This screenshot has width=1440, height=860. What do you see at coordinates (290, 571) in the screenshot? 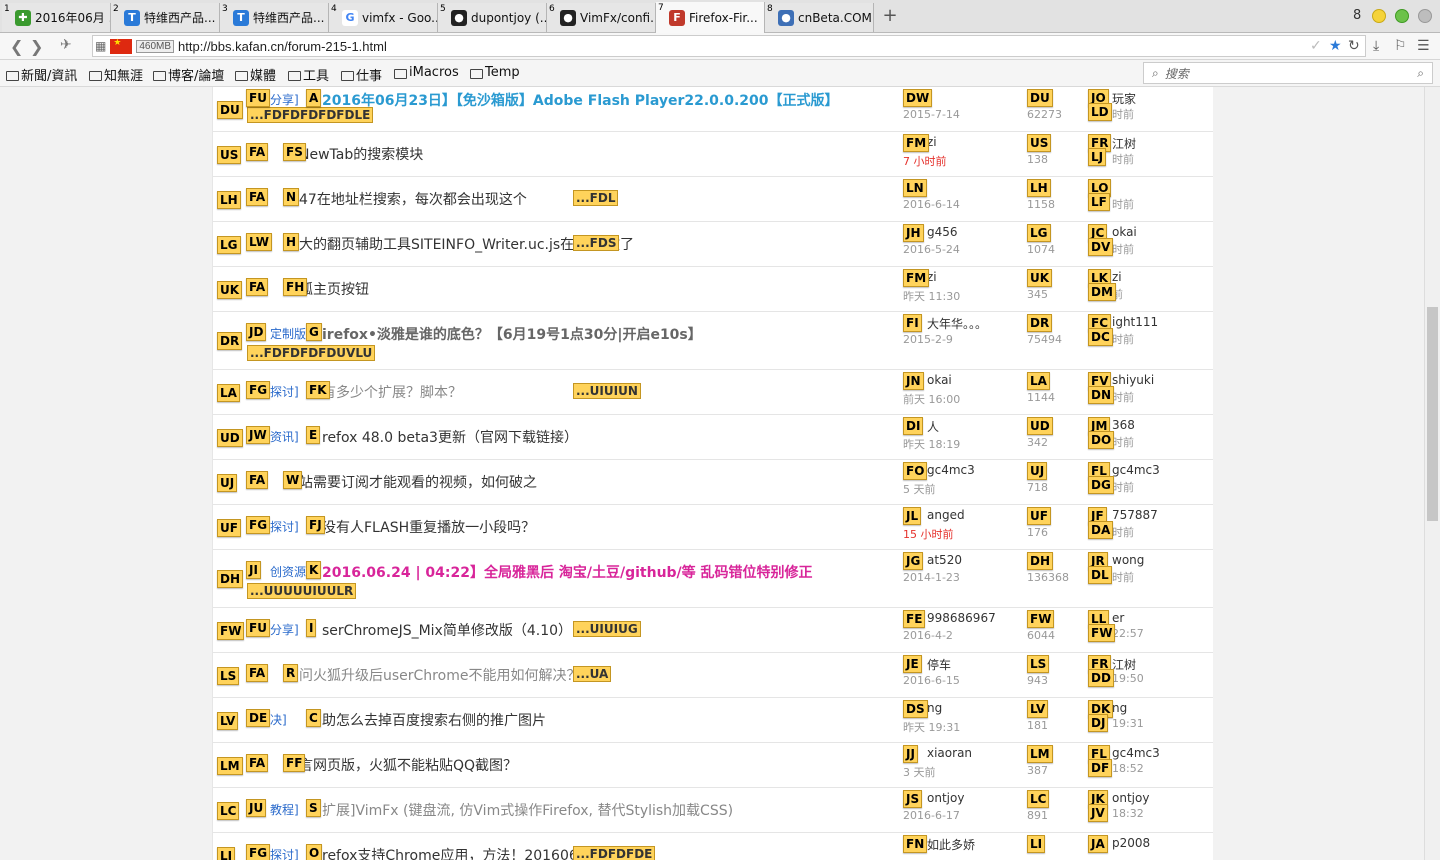
I see `category-label: 创资源]` at bounding box center [290, 571].